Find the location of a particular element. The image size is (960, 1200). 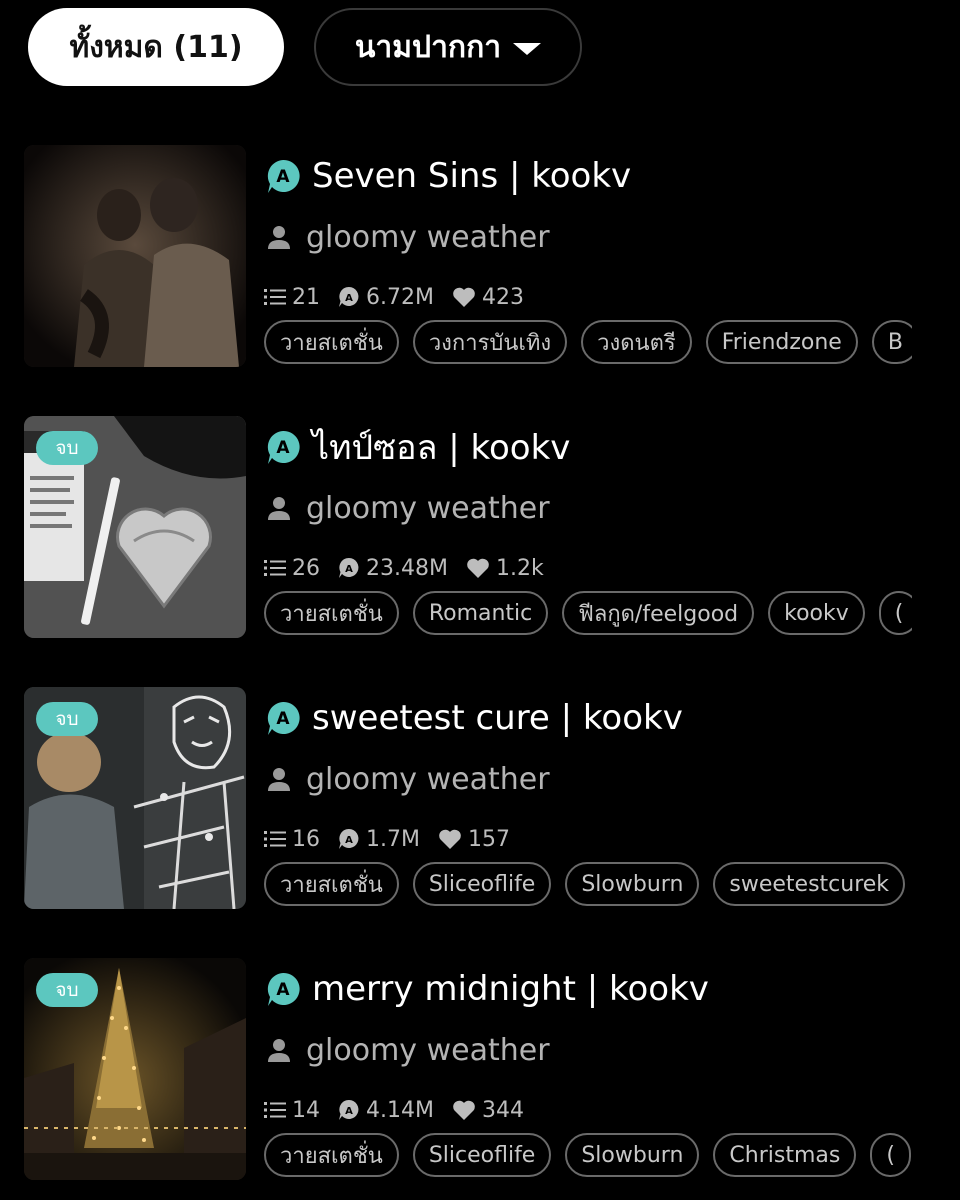

chapter-count: 26 is located at coordinates (306, 568).